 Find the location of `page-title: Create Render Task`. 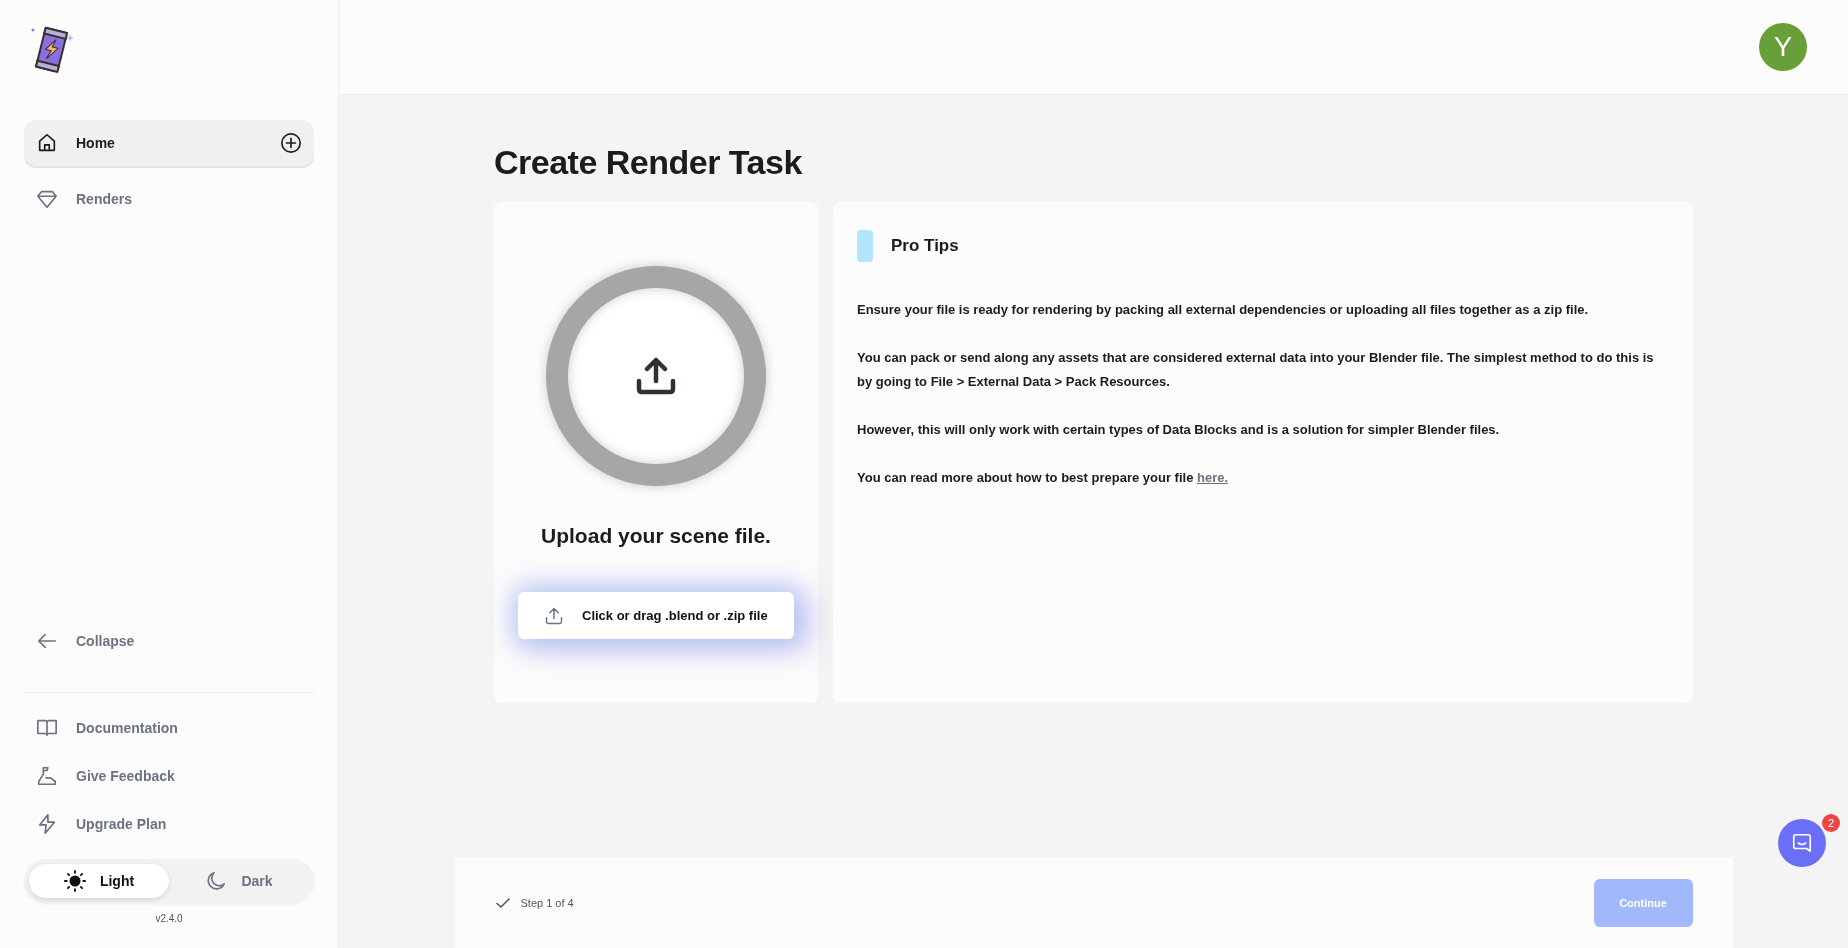

page-title: Create Render Task is located at coordinates (648, 162).